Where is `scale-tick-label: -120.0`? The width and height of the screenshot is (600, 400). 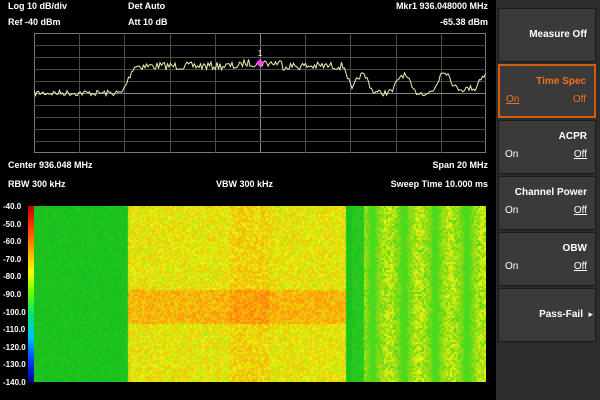
scale-tick-label: -120.0 is located at coordinates (14, 347).